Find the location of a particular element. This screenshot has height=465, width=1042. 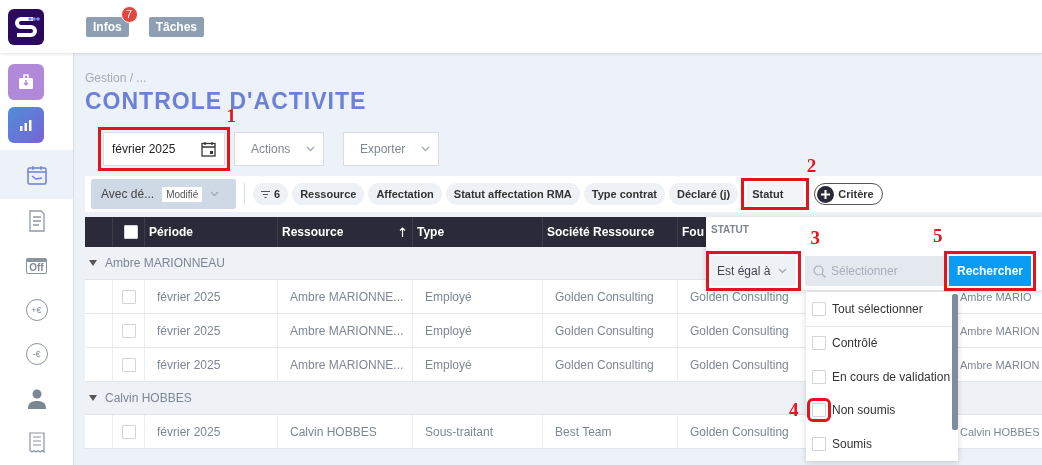

filter-chip: Affectation is located at coordinates (405, 194).